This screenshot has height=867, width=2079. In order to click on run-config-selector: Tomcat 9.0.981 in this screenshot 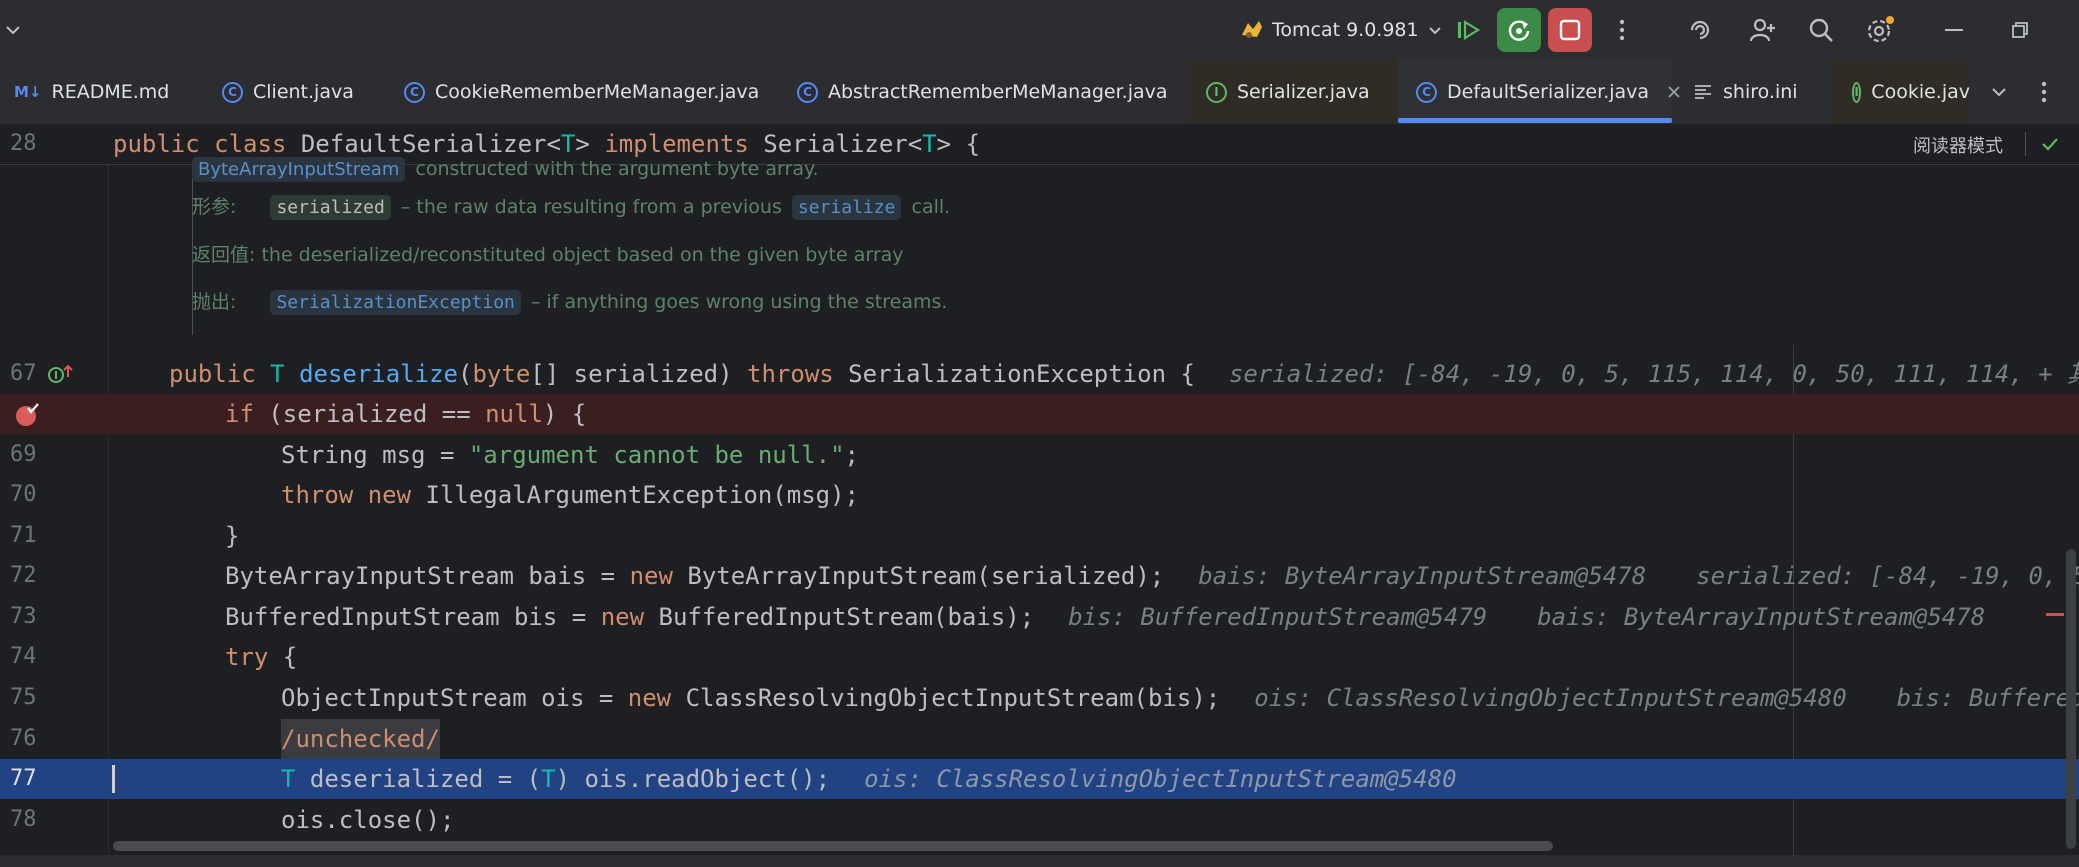, I will do `click(1342, 30)`.